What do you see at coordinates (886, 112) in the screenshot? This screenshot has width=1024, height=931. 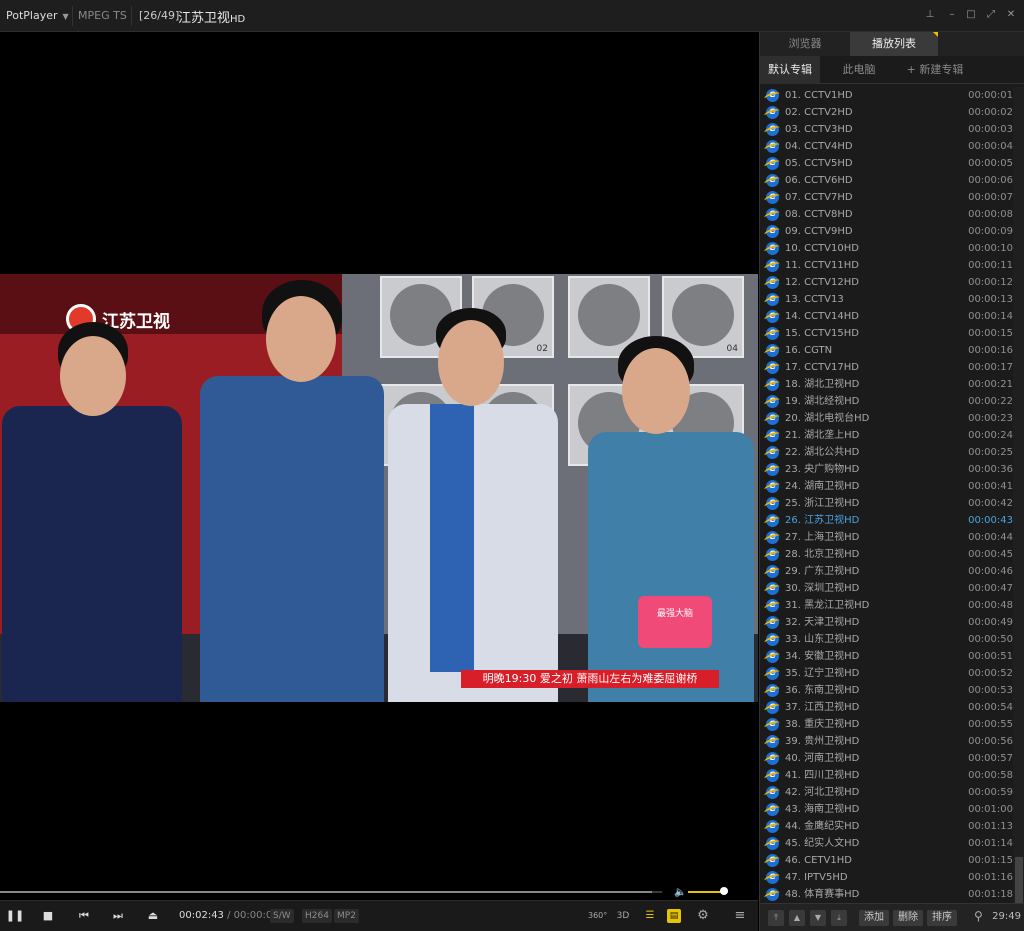 I see `playlist-item: e 02. CCTV2HD 00:00:02` at bounding box center [886, 112].